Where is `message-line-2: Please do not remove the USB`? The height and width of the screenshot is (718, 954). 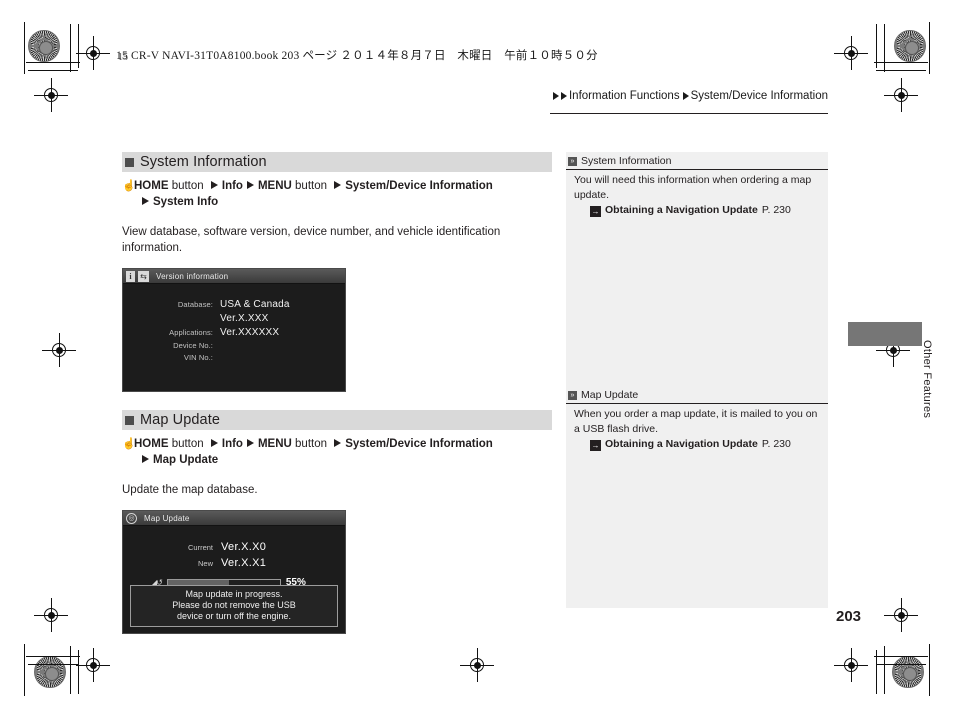 message-line-2: Please do not remove the USB is located at coordinates (234, 605).